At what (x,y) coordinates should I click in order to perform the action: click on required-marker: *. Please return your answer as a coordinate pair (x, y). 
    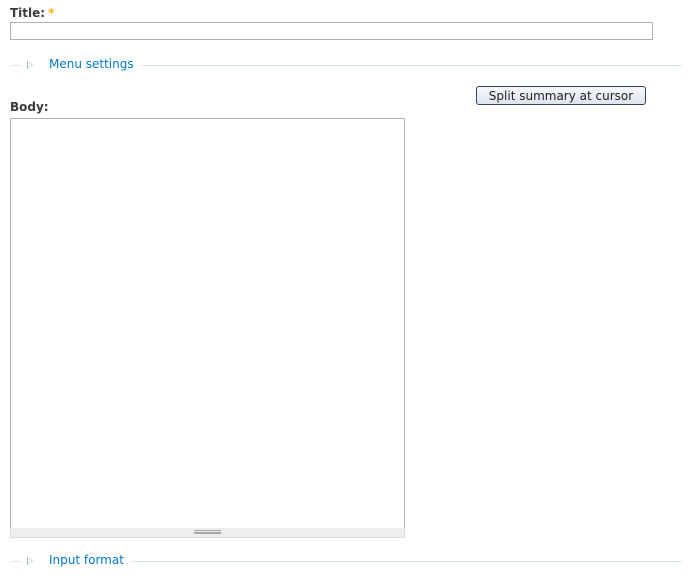
    Looking at the image, I should click on (51, 13).